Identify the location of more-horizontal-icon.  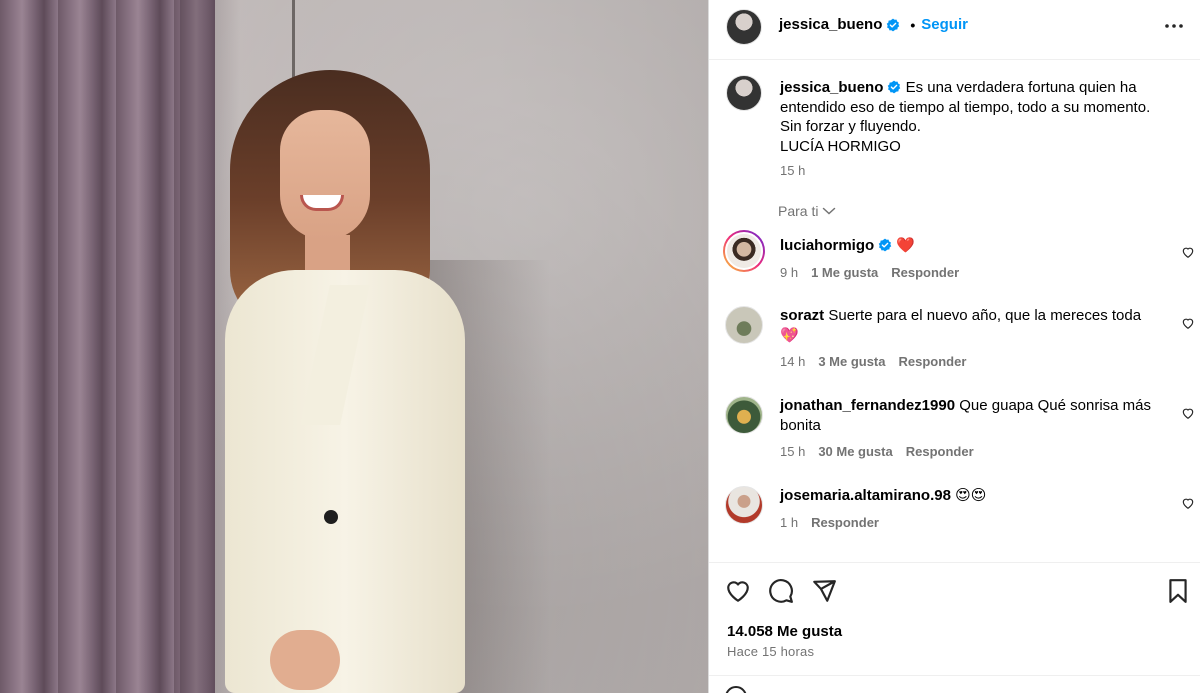
(1174, 26).